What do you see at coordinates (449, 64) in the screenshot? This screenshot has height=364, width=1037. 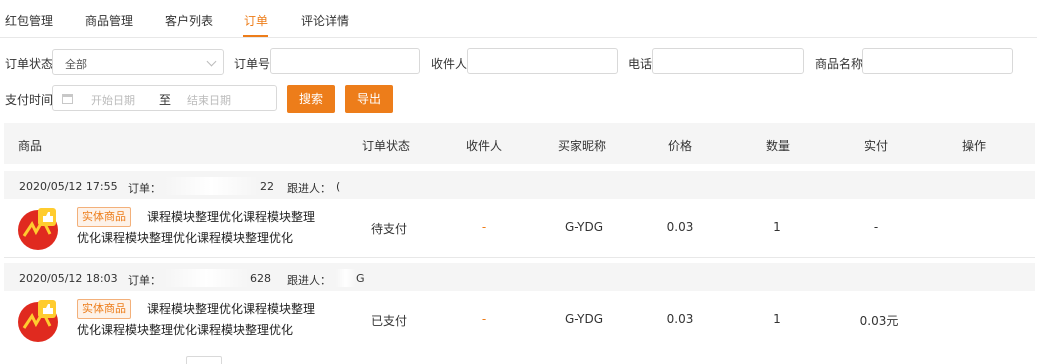 I see `receiver-label: 收件人` at bounding box center [449, 64].